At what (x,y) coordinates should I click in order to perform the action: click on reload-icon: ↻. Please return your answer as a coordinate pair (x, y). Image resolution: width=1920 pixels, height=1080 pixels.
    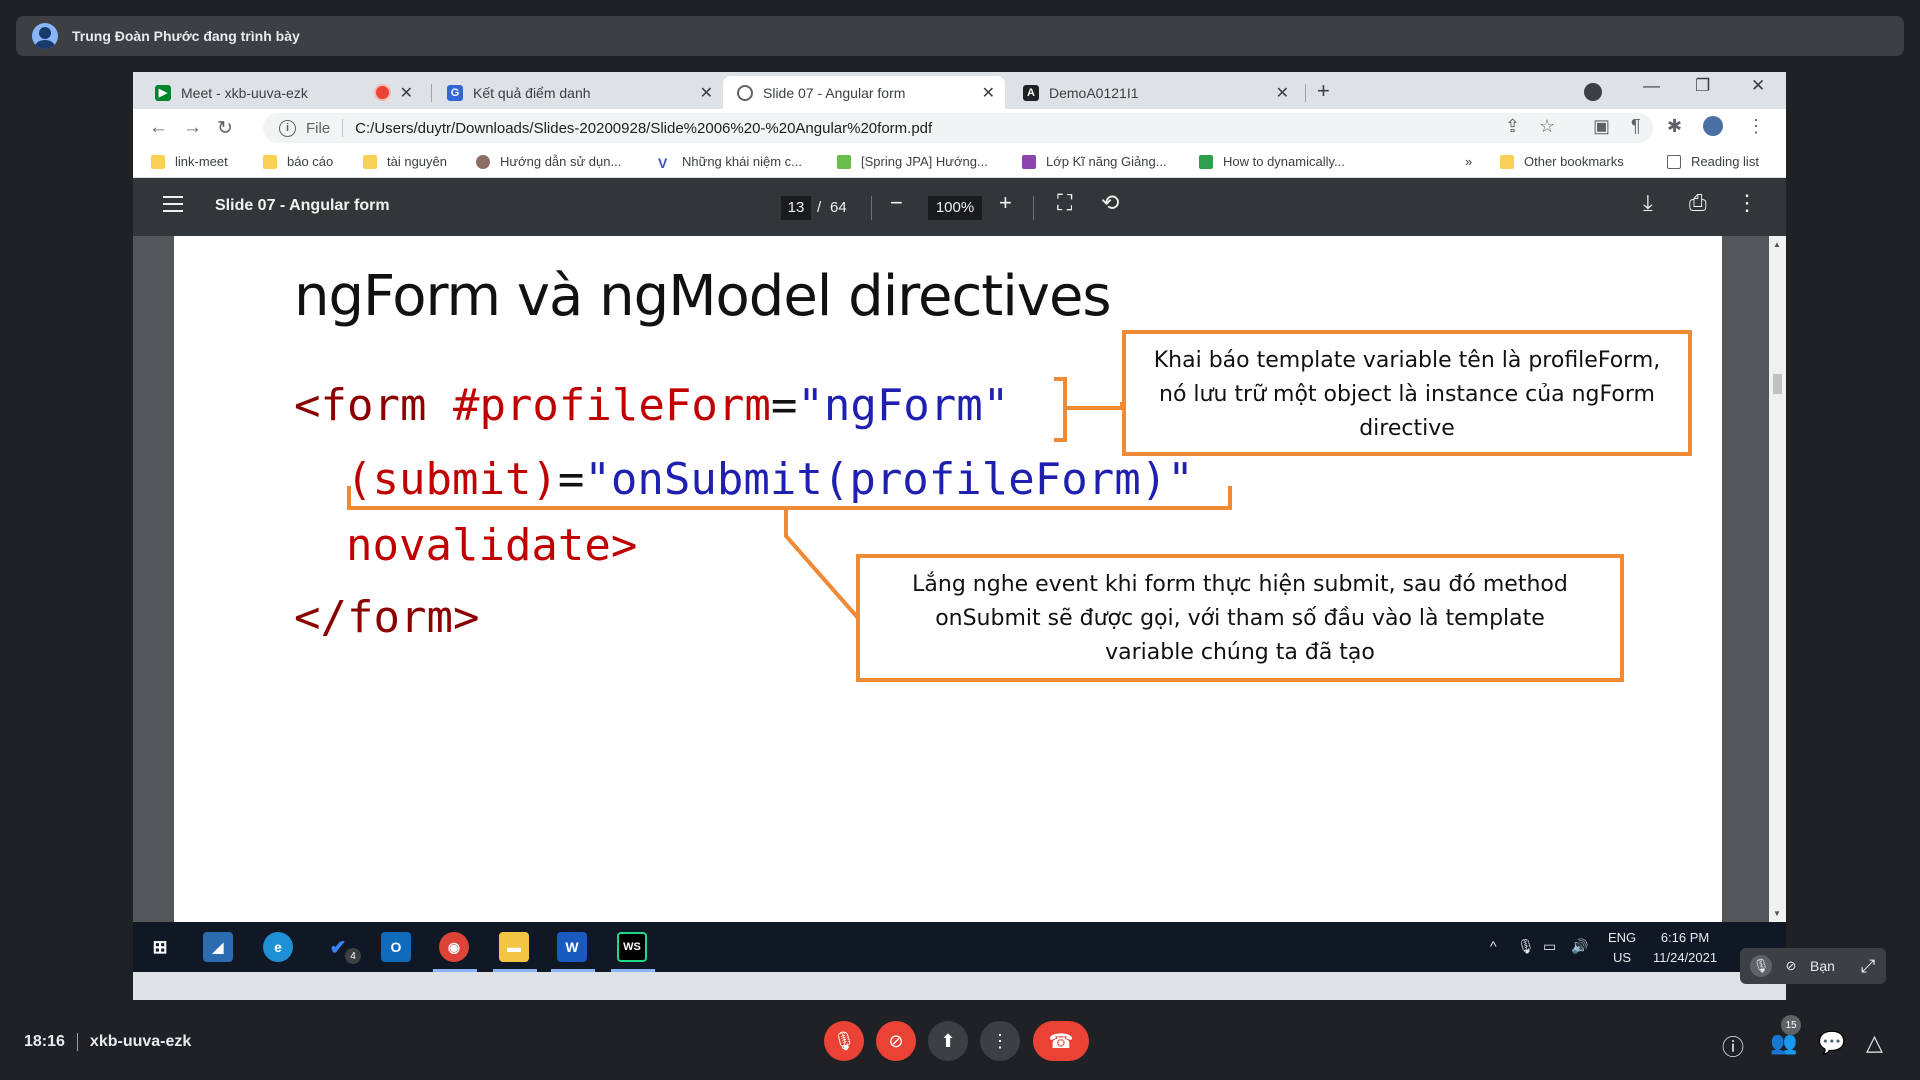
    Looking at the image, I should click on (225, 128).